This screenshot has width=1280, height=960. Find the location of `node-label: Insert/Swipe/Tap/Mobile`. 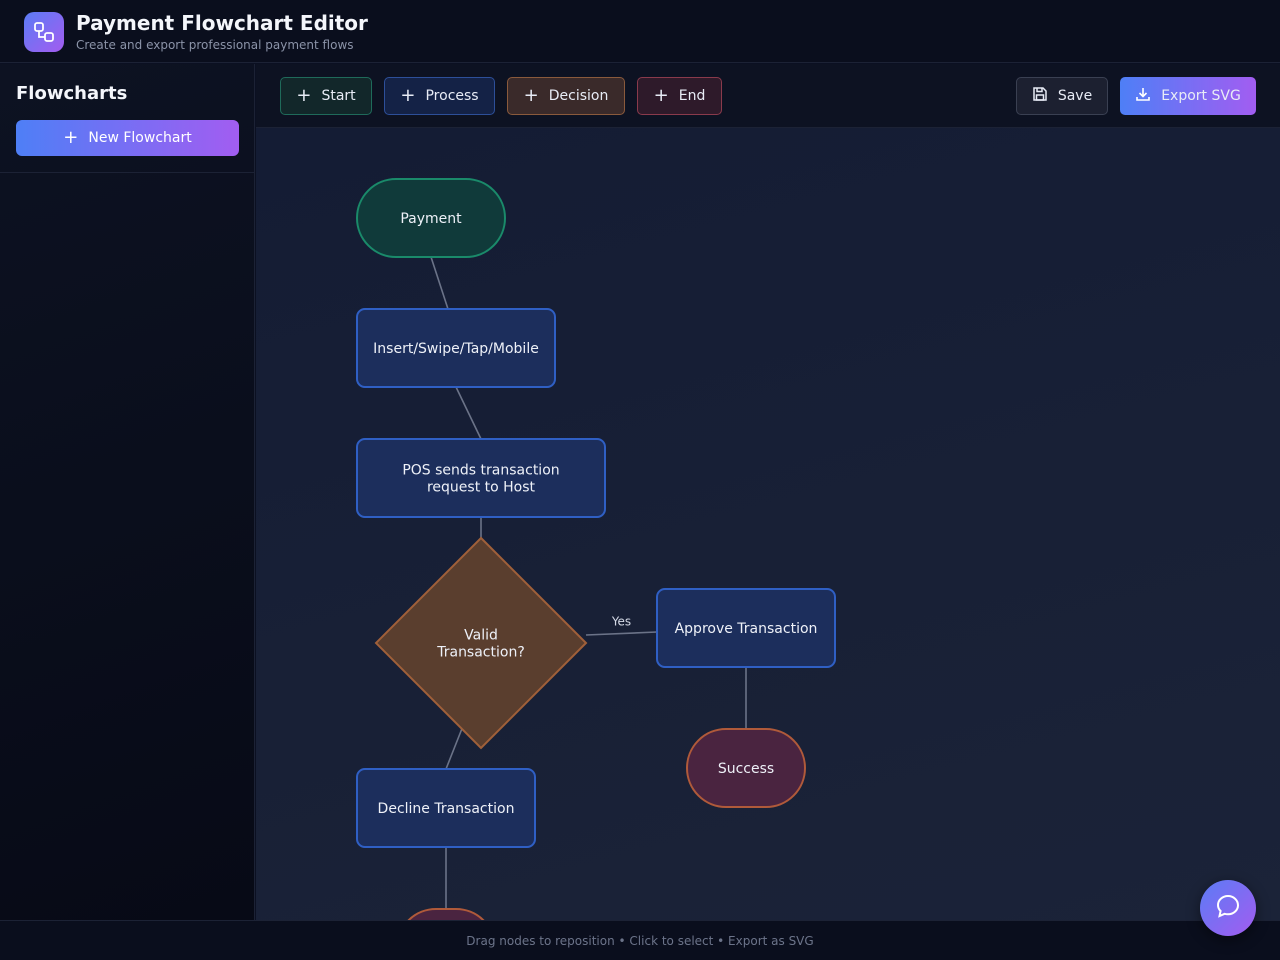

node-label: Insert/Swipe/Tap/Mobile is located at coordinates (456, 349).